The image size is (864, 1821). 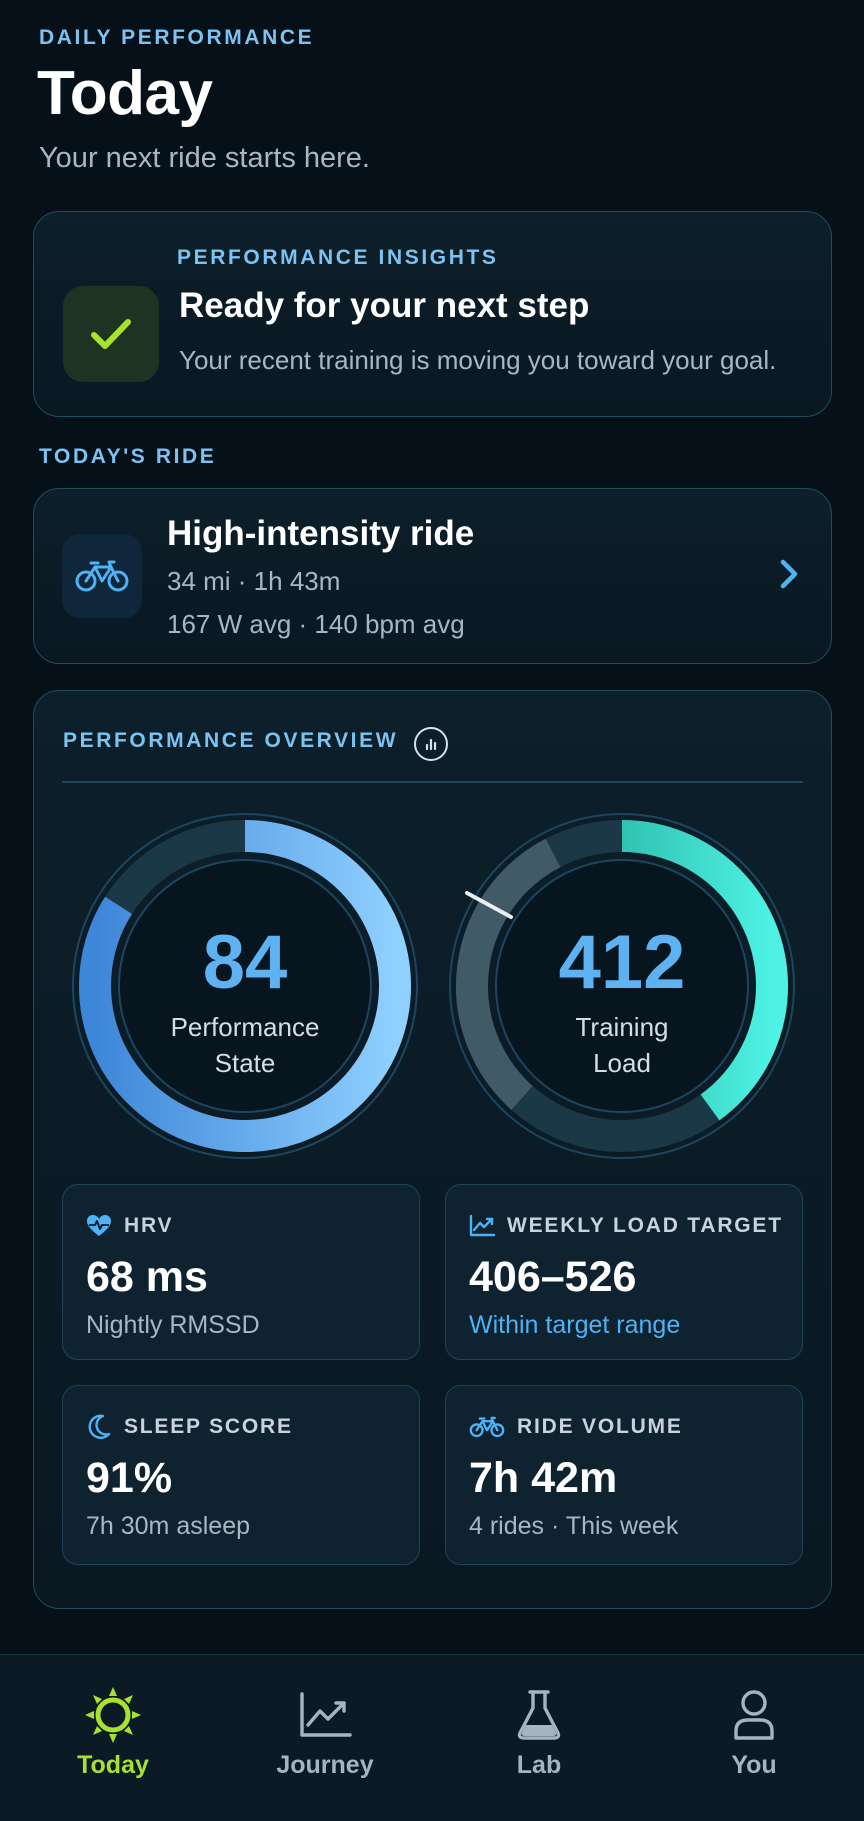 What do you see at coordinates (338, 257) in the screenshot?
I see `insights-eyebrow: PERFORMANCE INSIGHTS` at bounding box center [338, 257].